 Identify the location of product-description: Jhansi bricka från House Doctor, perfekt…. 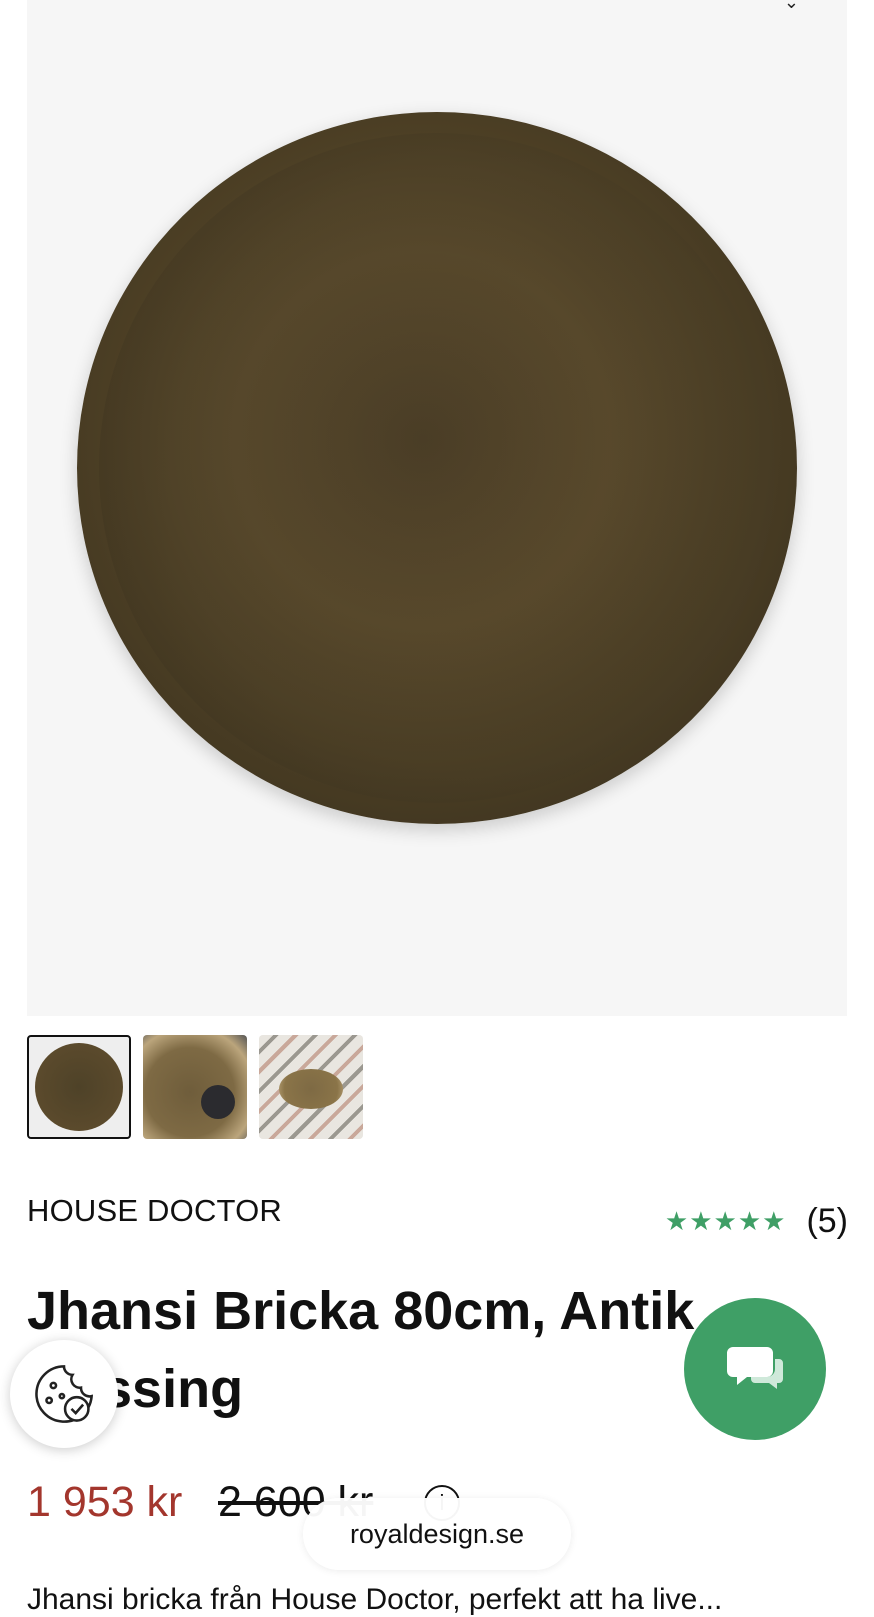
(375, 1599).